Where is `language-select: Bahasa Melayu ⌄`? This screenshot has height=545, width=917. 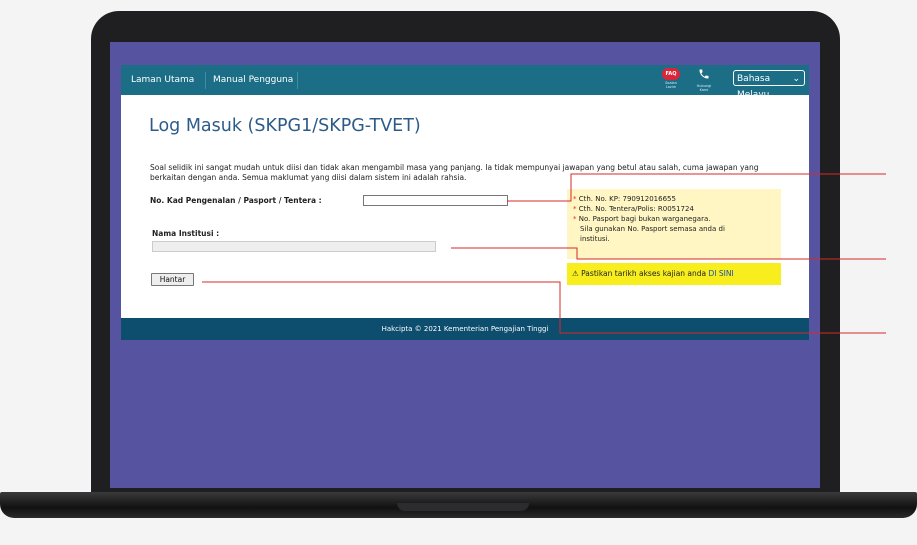 language-select: Bahasa Melayu ⌄ is located at coordinates (769, 85).